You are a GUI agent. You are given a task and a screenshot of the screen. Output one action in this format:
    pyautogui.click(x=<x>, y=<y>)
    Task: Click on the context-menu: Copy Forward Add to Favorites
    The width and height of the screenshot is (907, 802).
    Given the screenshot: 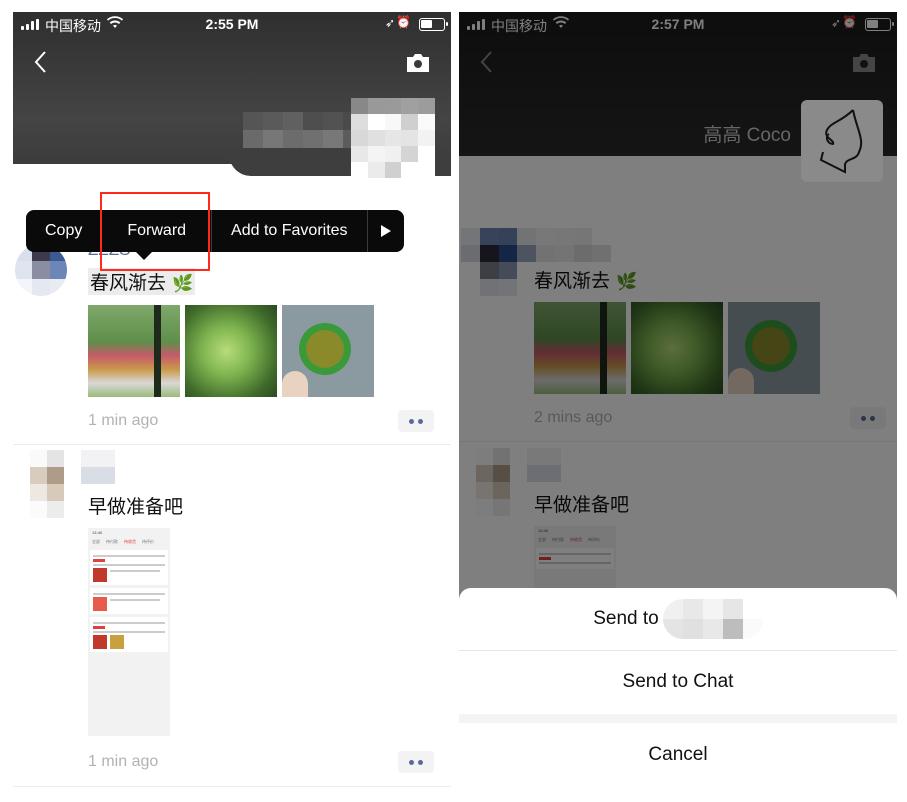 What is the action you would take?
    pyautogui.click(x=215, y=231)
    